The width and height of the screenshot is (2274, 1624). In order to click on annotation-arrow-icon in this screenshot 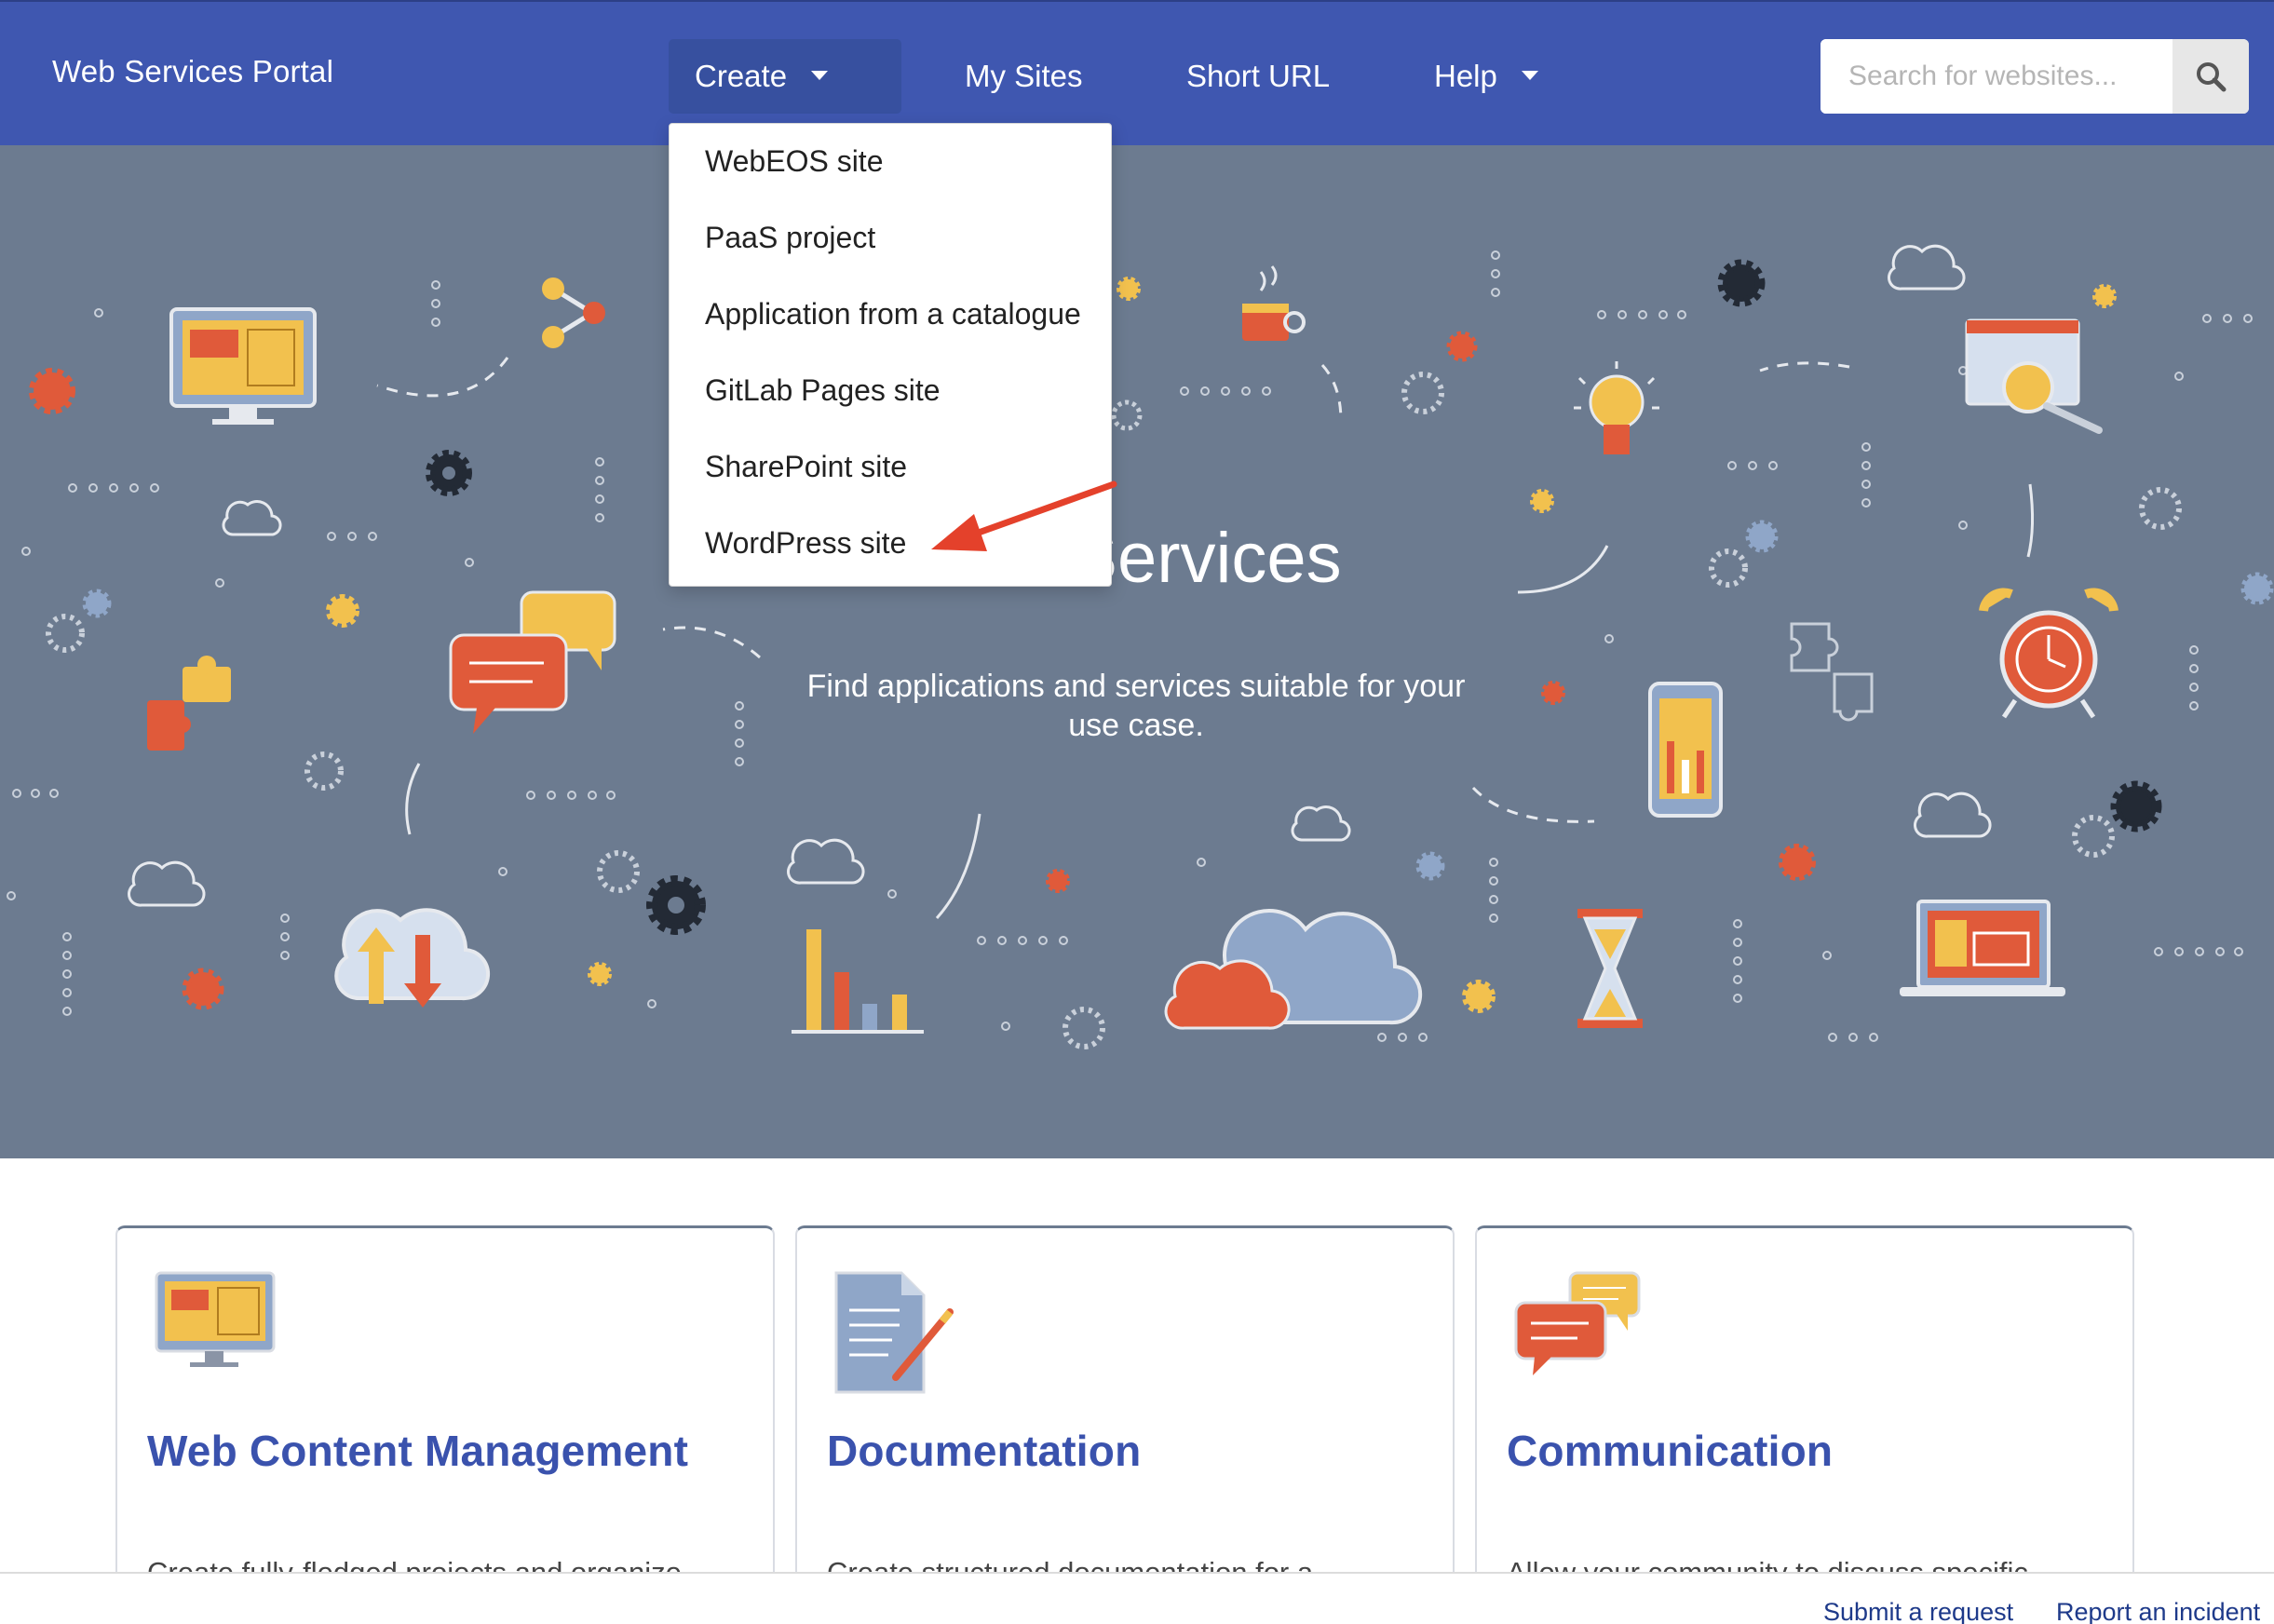, I will do `click(1024, 515)`.